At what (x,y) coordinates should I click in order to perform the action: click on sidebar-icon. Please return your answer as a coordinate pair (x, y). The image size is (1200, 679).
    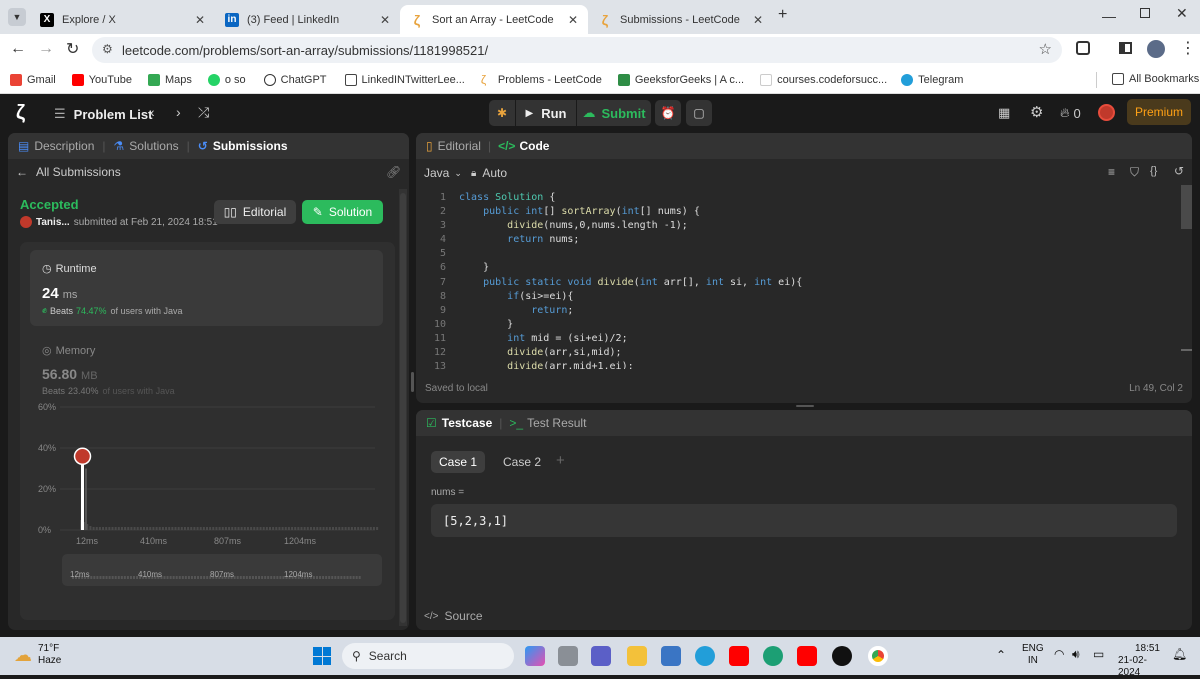
    Looking at the image, I should click on (1125, 48).